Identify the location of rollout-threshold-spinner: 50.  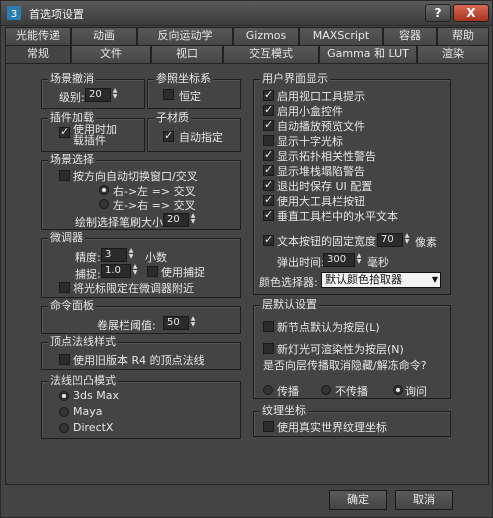
(176, 323).